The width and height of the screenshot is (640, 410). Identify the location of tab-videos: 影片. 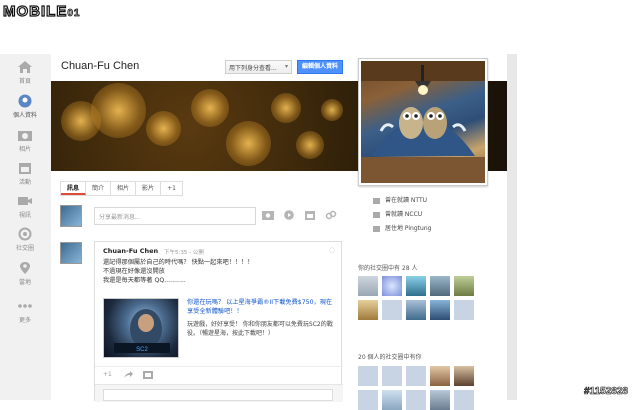
(149, 188).